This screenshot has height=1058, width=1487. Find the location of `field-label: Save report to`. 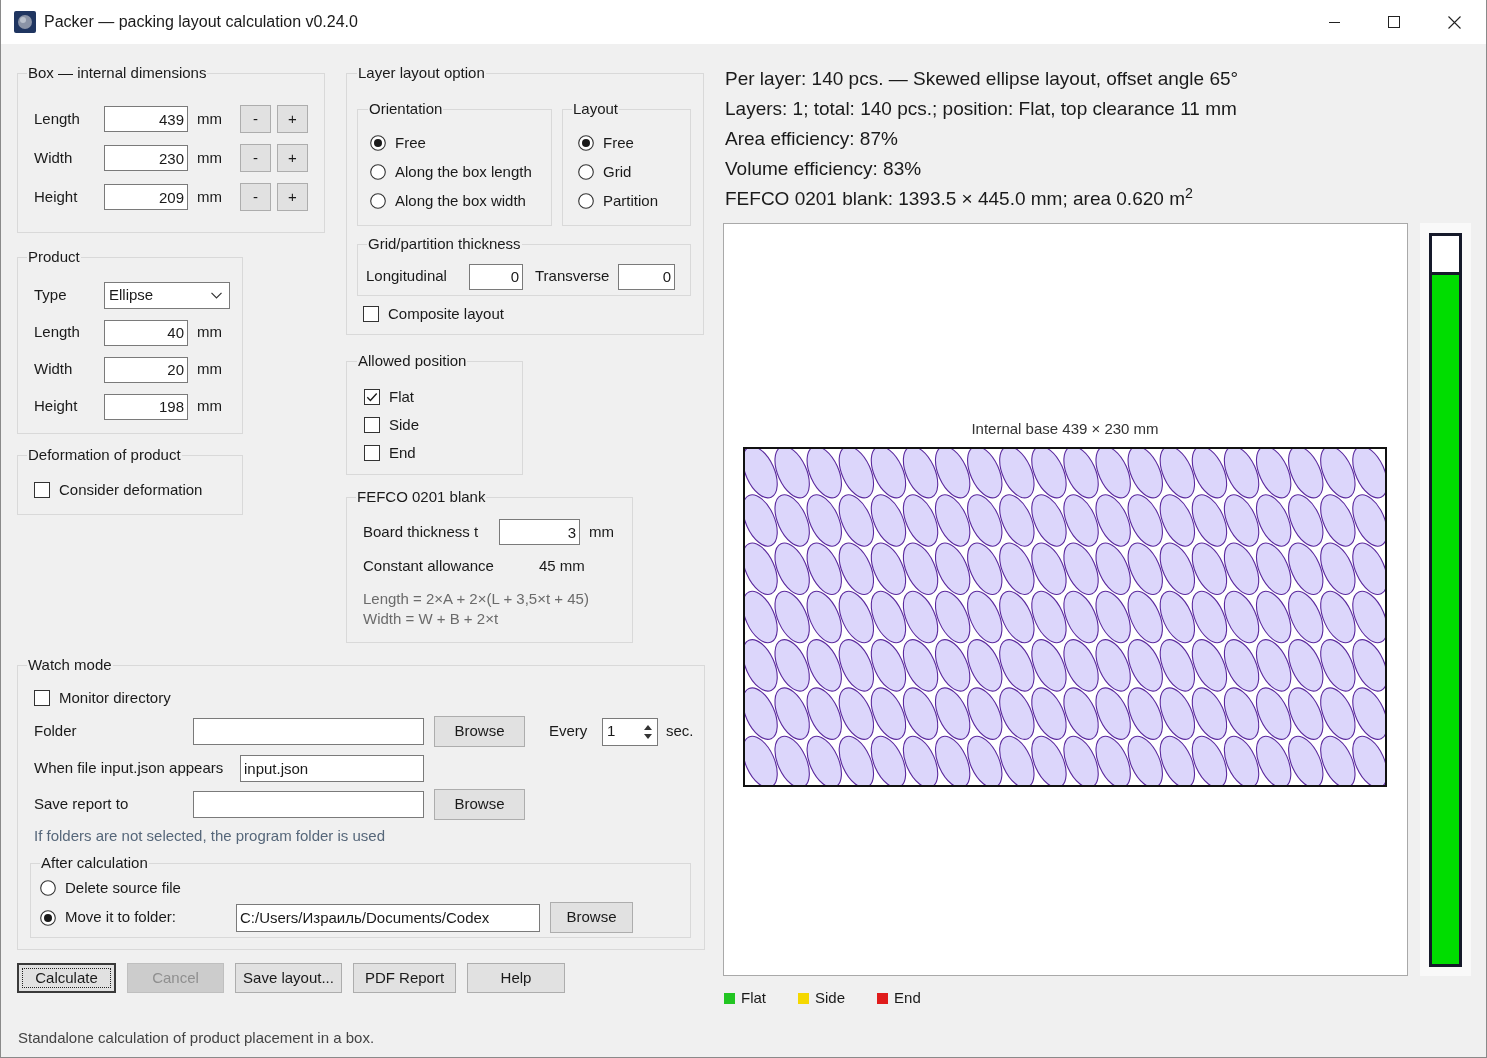

field-label: Save report to is located at coordinates (82, 804).